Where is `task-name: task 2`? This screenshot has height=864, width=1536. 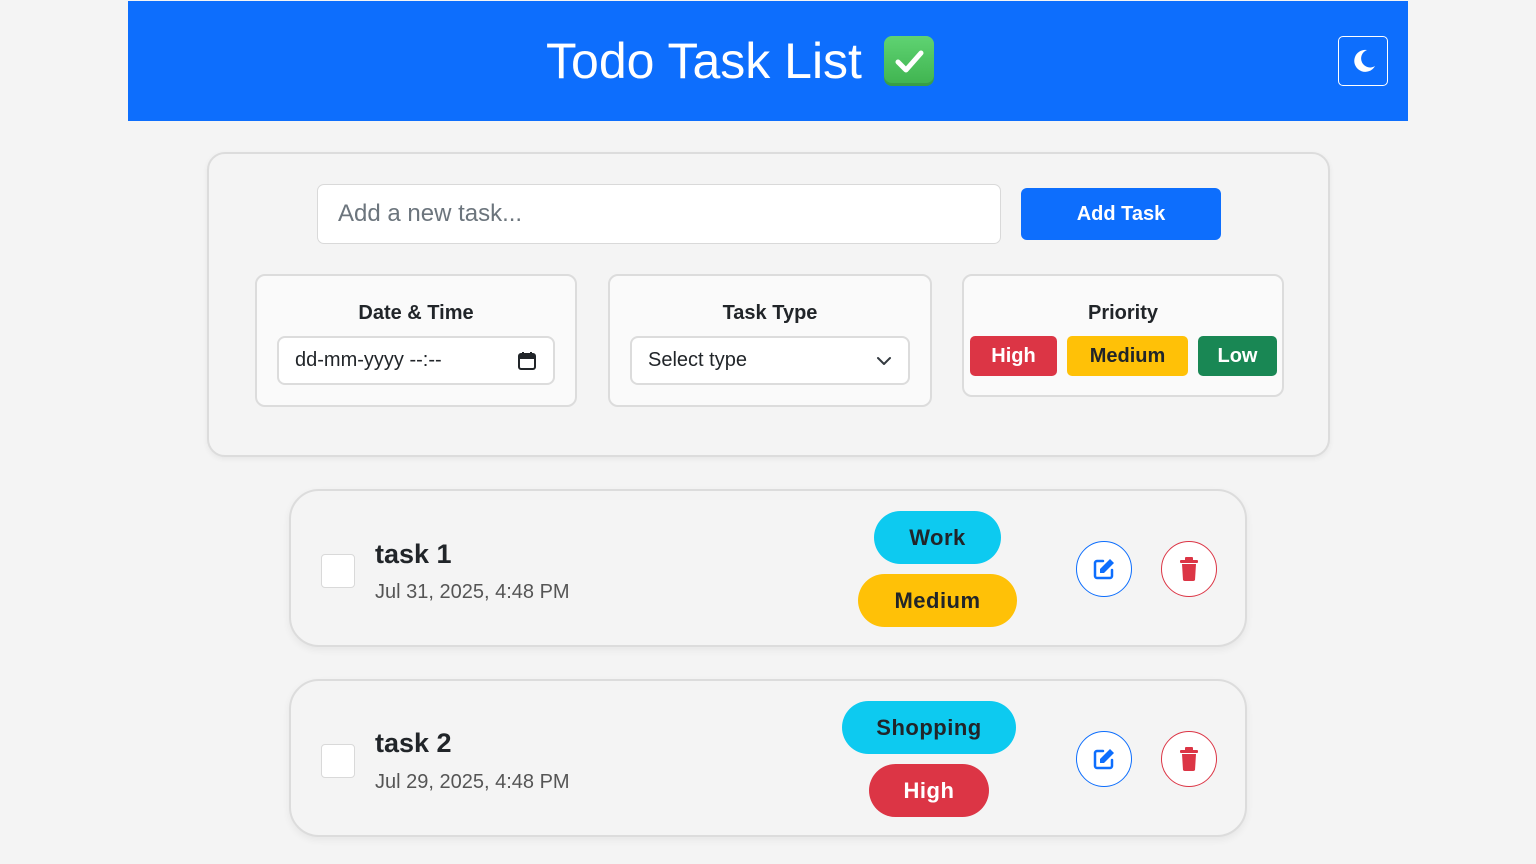 task-name: task 2 is located at coordinates (413, 743).